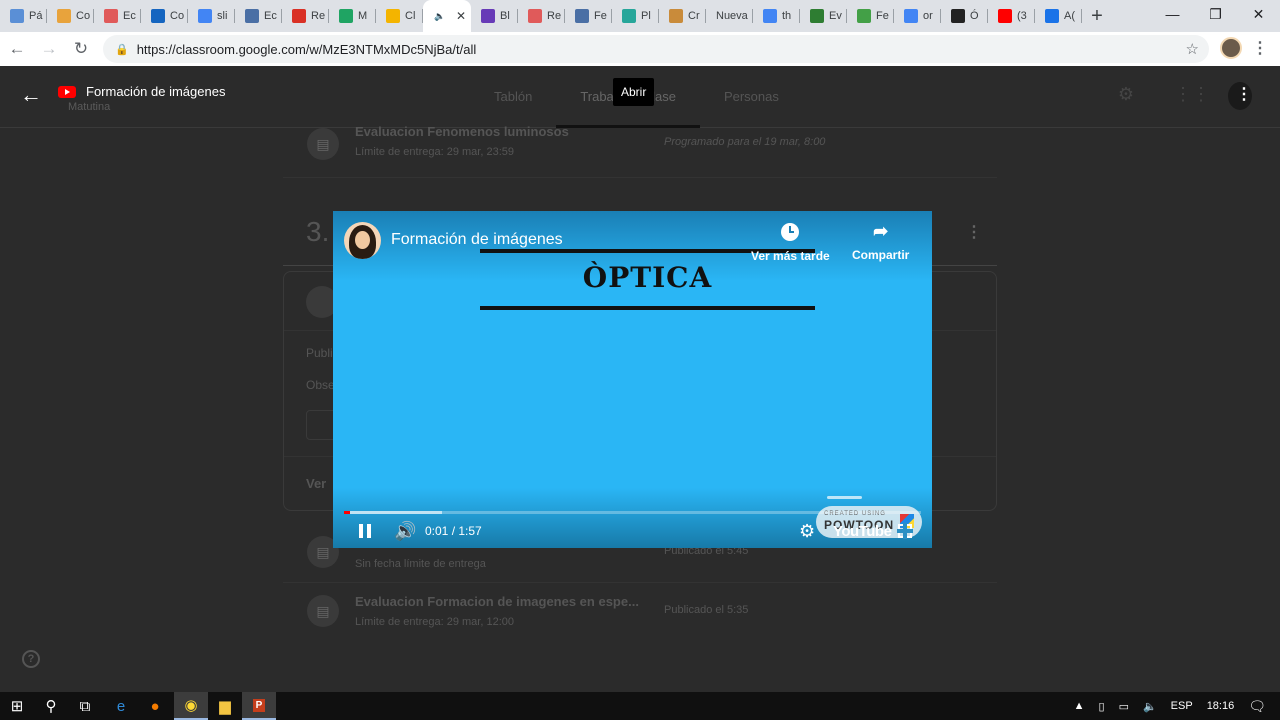 The height and width of the screenshot is (720, 1280). I want to click on tab-label: M, so click(363, 16).